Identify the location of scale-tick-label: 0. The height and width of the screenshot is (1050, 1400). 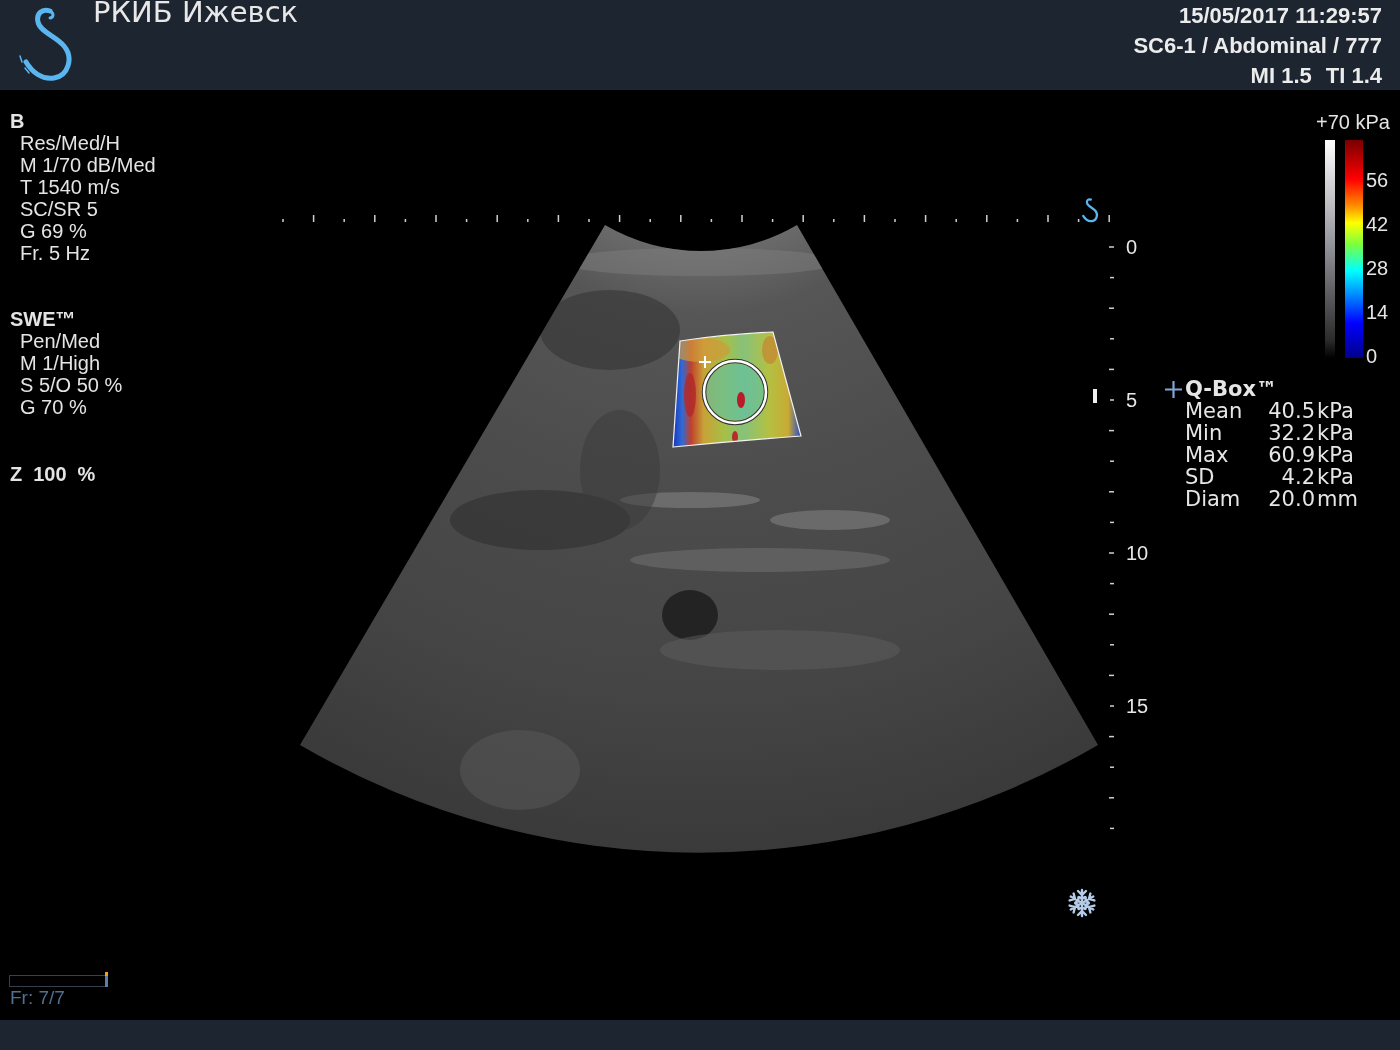
(1372, 356).